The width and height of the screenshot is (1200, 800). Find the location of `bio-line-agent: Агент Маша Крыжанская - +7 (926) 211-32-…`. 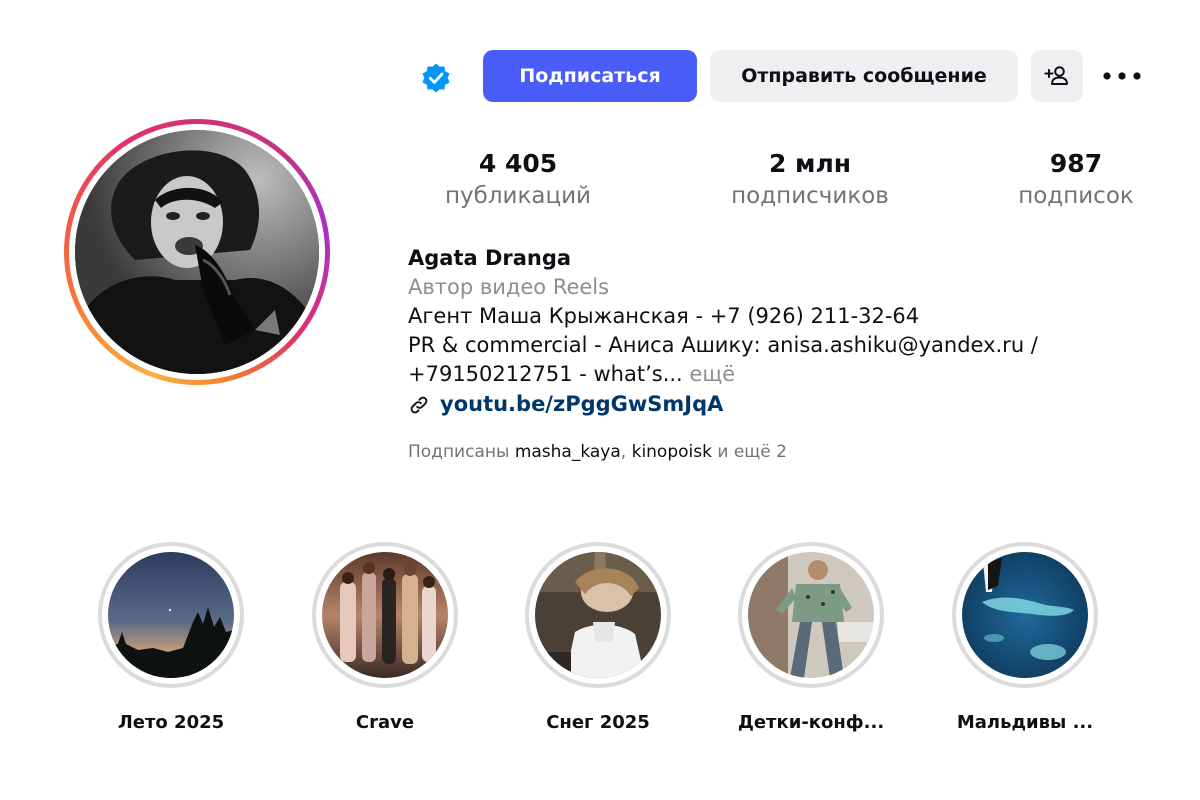

bio-line-agent: Агент Маша Крыжанская - +7 (926) 211-32-… is located at coordinates (664, 316).